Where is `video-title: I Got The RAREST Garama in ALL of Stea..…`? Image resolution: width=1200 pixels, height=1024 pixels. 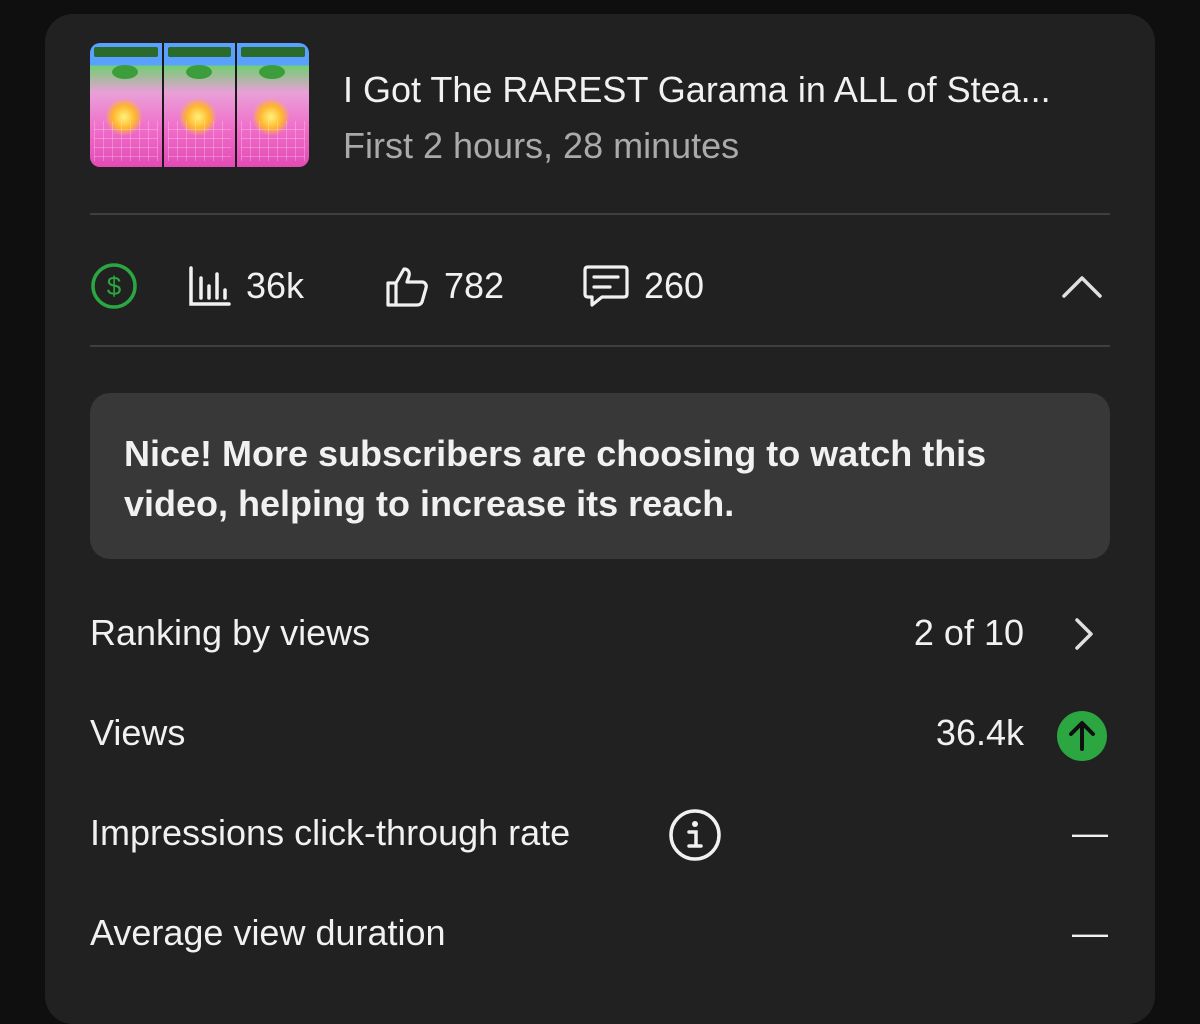
video-title: I Got The RAREST Garama in ALL of Stea..… is located at coordinates (697, 90).